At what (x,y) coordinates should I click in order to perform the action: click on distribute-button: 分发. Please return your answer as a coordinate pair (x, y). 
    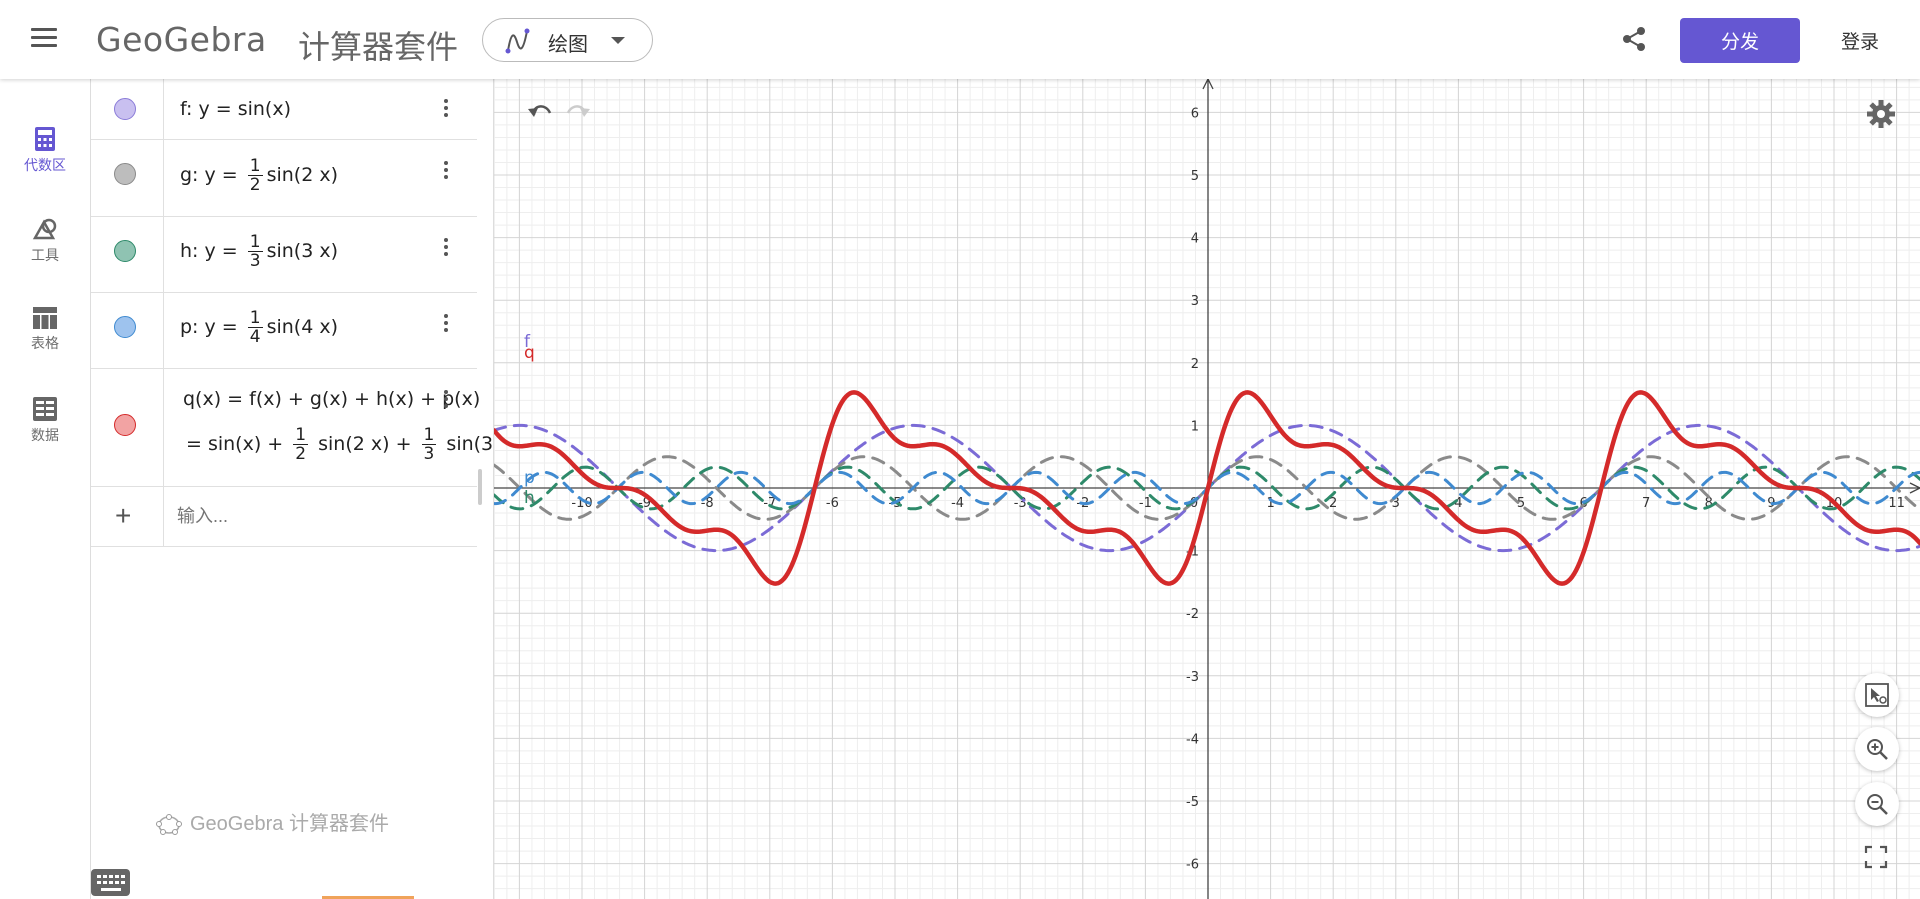
    Looking at the image, I should click on (1740, 40).